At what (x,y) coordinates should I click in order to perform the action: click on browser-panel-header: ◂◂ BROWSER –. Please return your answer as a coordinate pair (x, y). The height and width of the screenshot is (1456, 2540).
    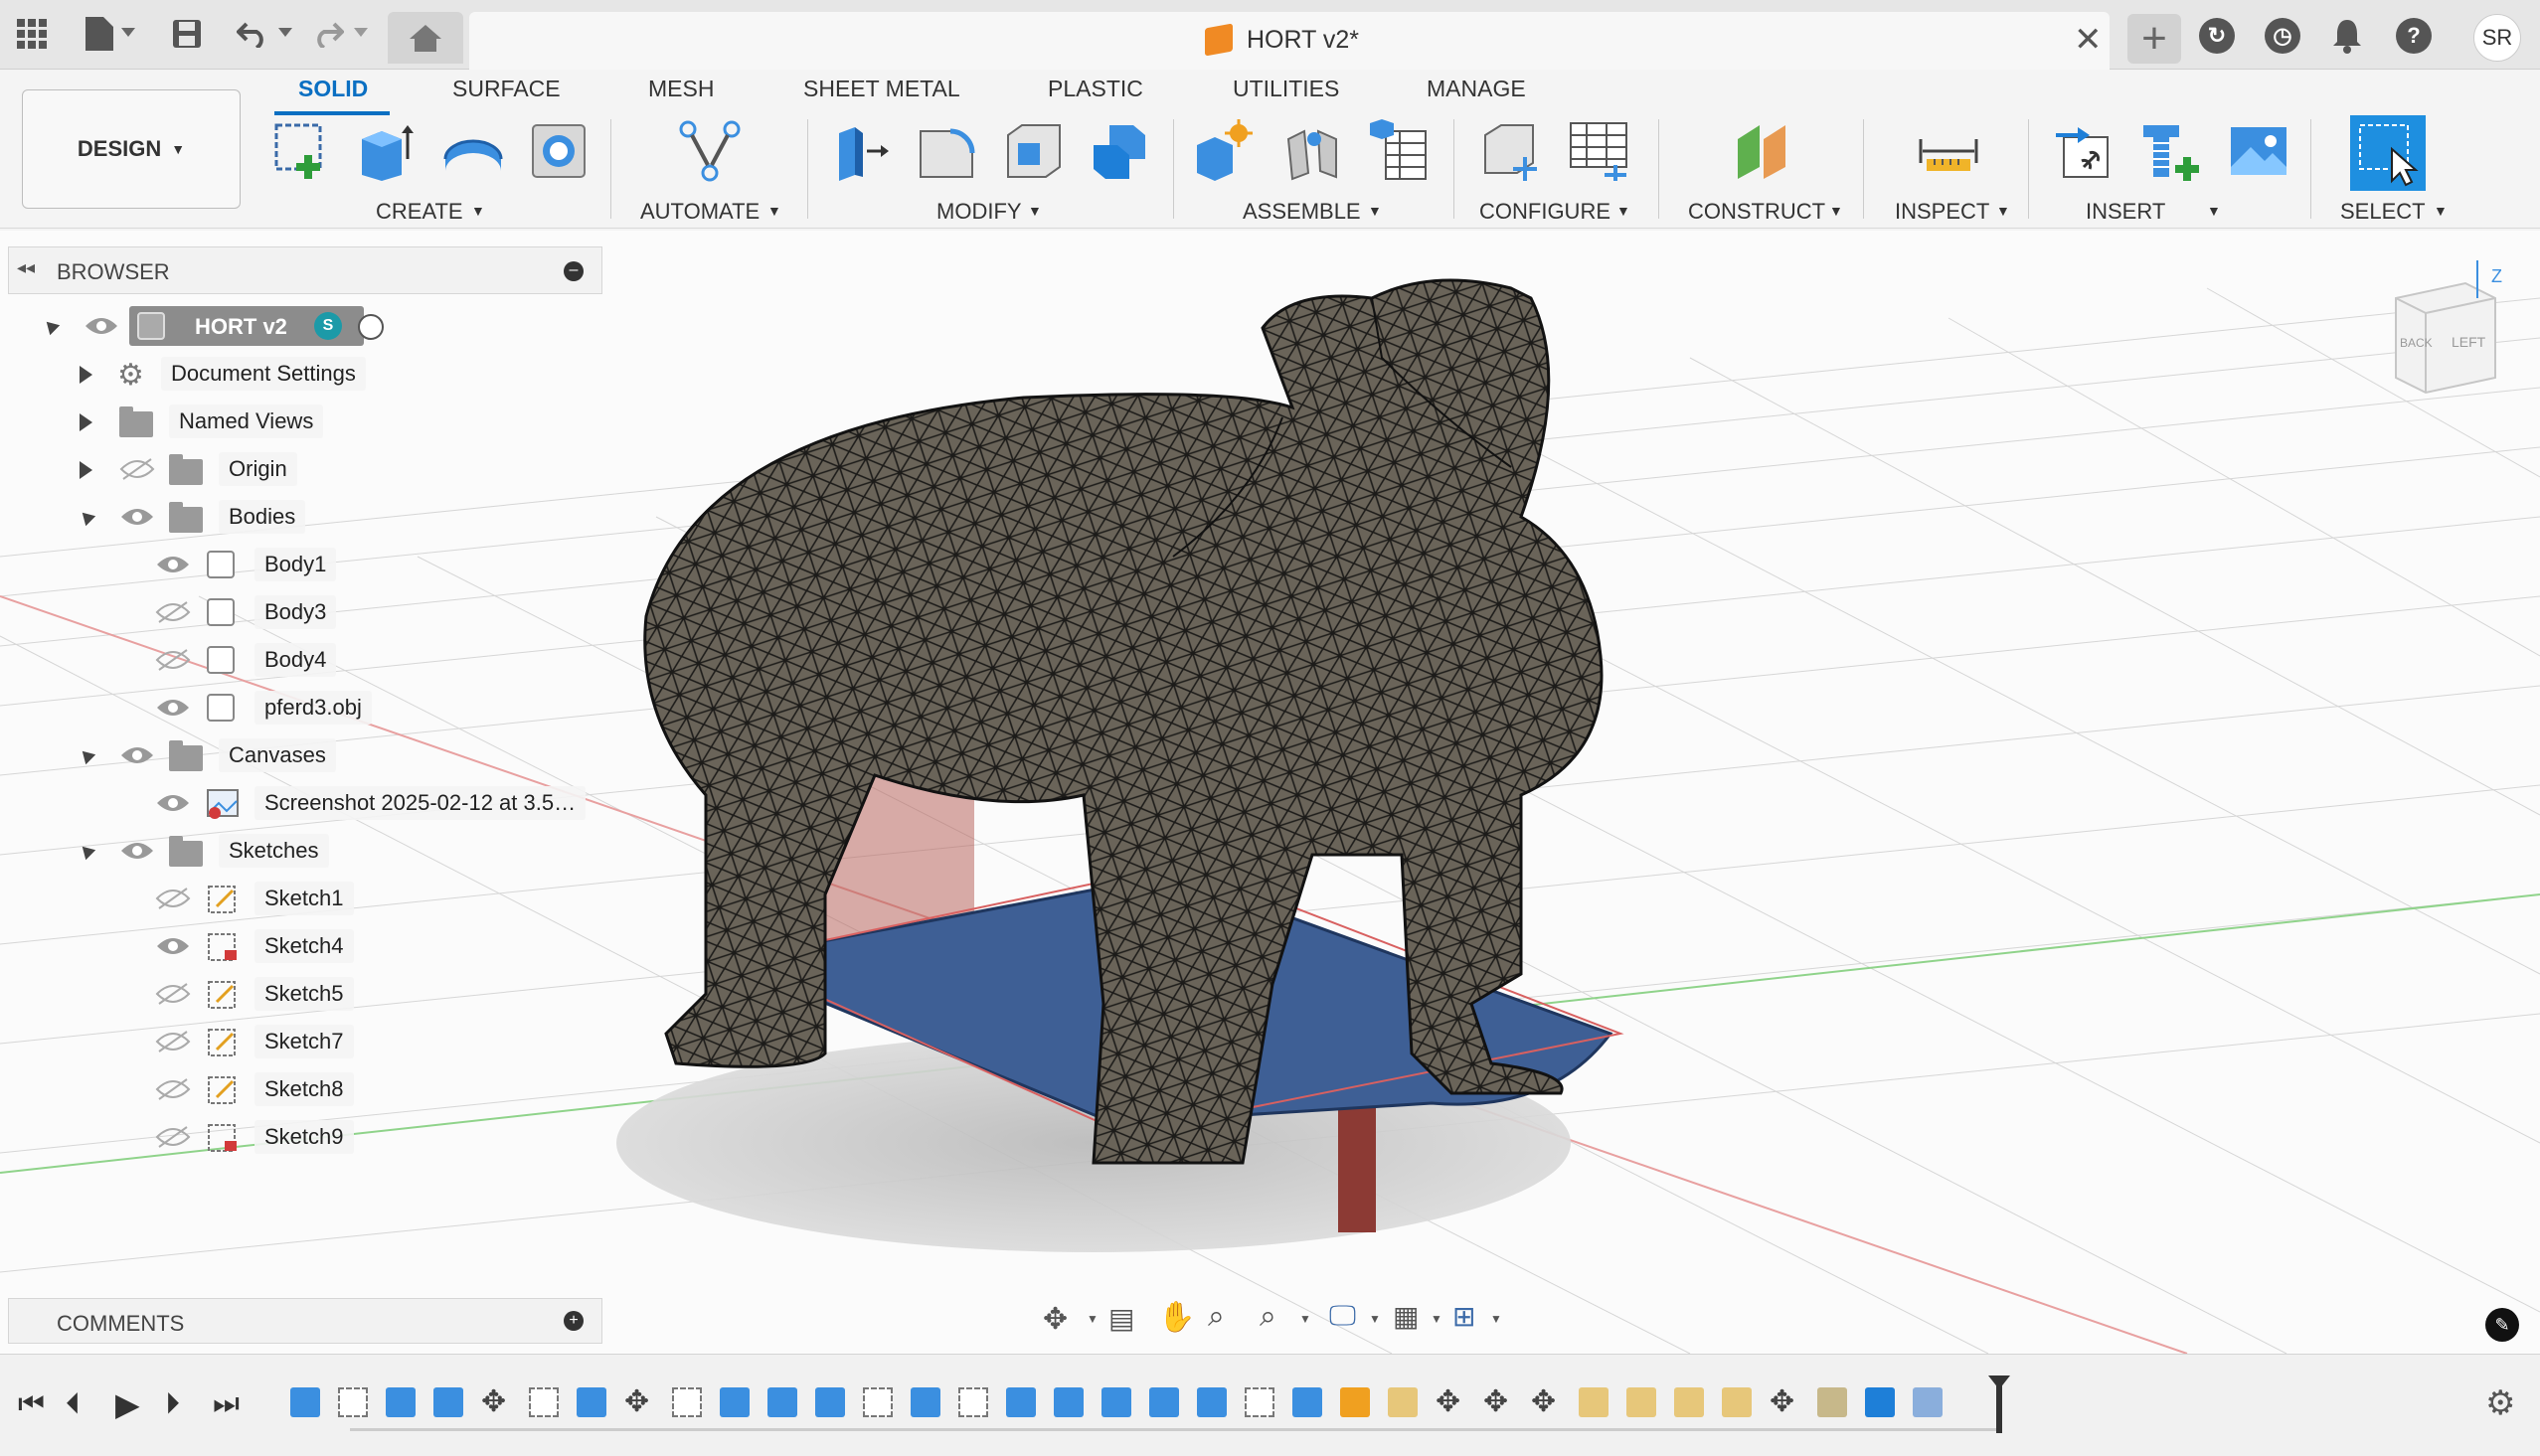
    Looking at the image, I should click on (305, 270).